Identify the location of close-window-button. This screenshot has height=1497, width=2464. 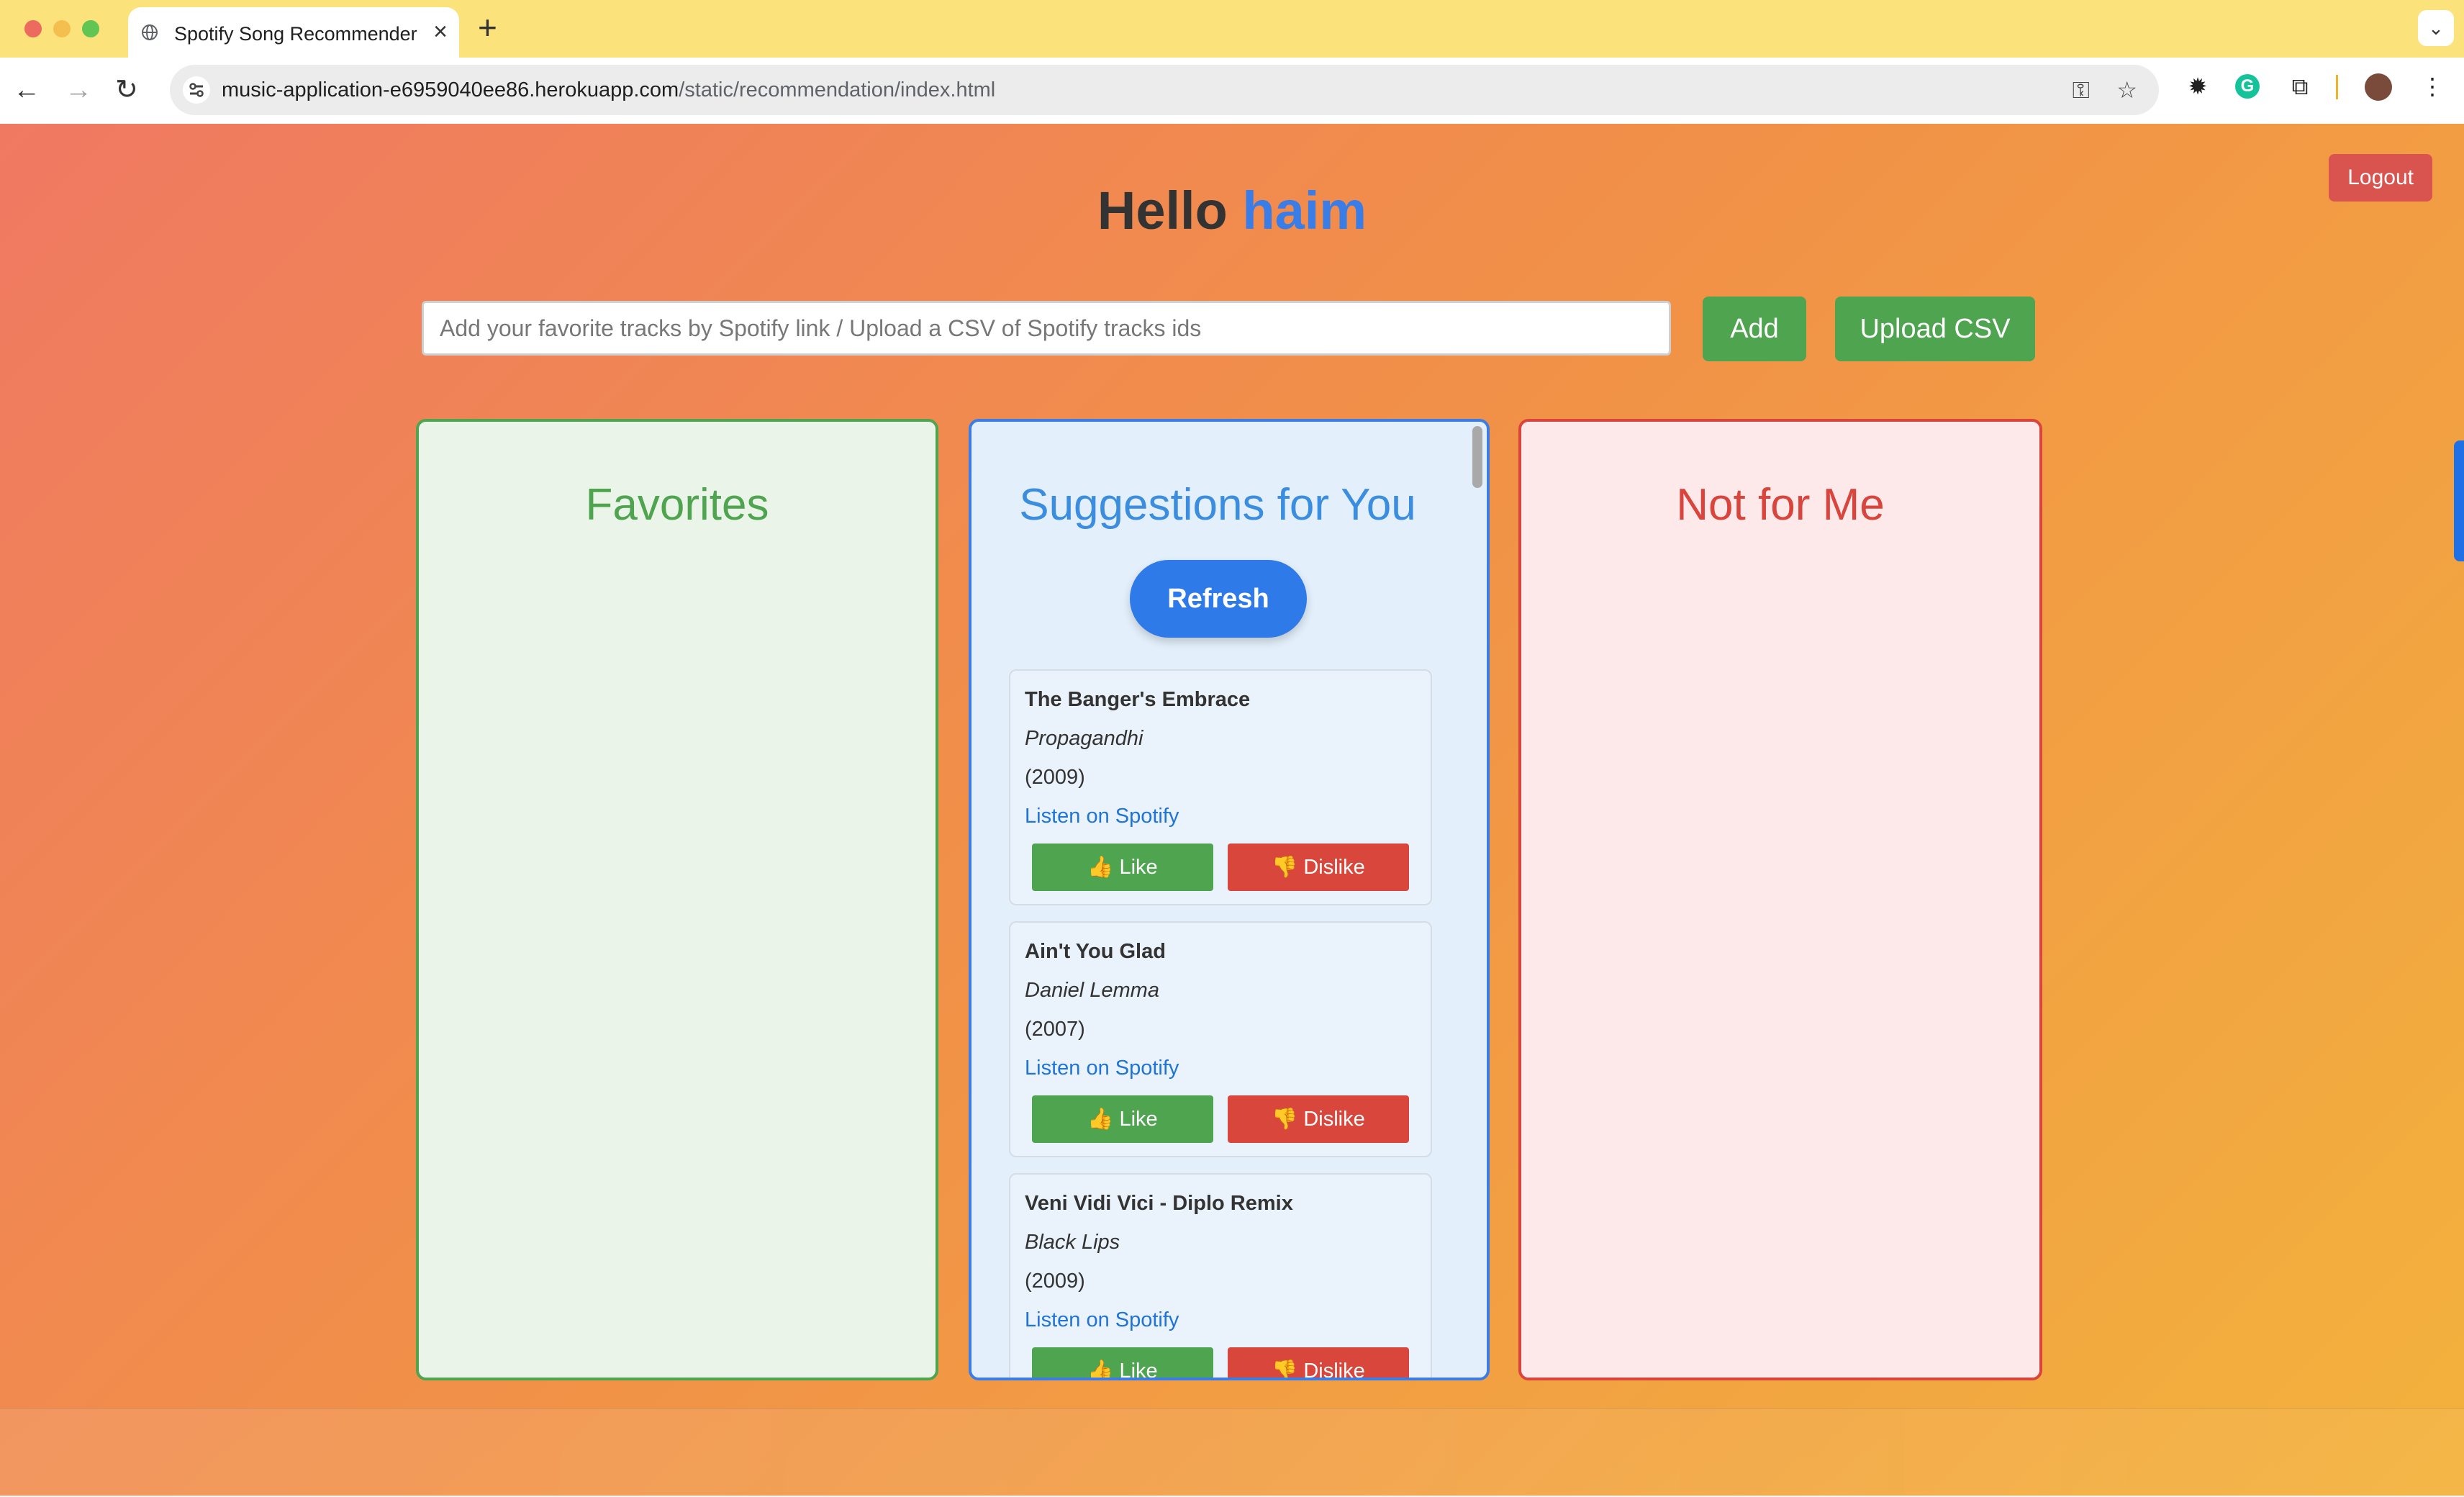
(33, 28).